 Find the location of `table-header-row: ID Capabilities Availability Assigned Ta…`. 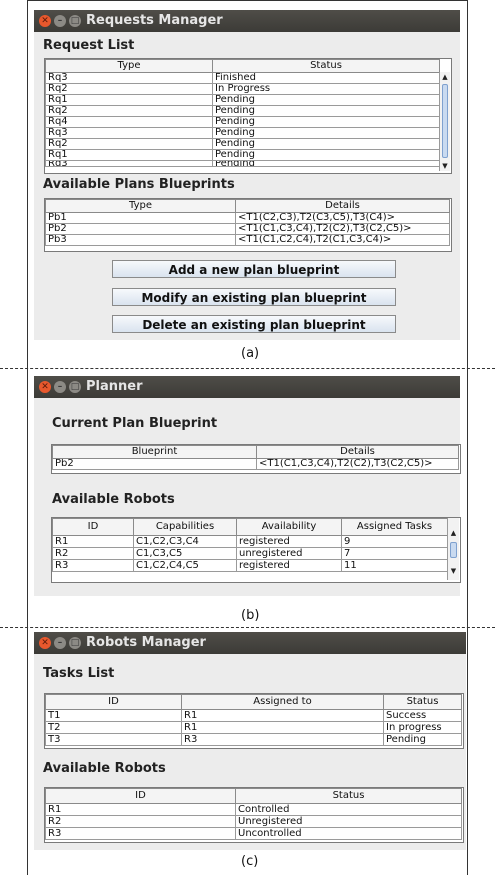

table-header-row: ID Capabilities Availability Assigned Ta… is located at coordinates (250, 527).